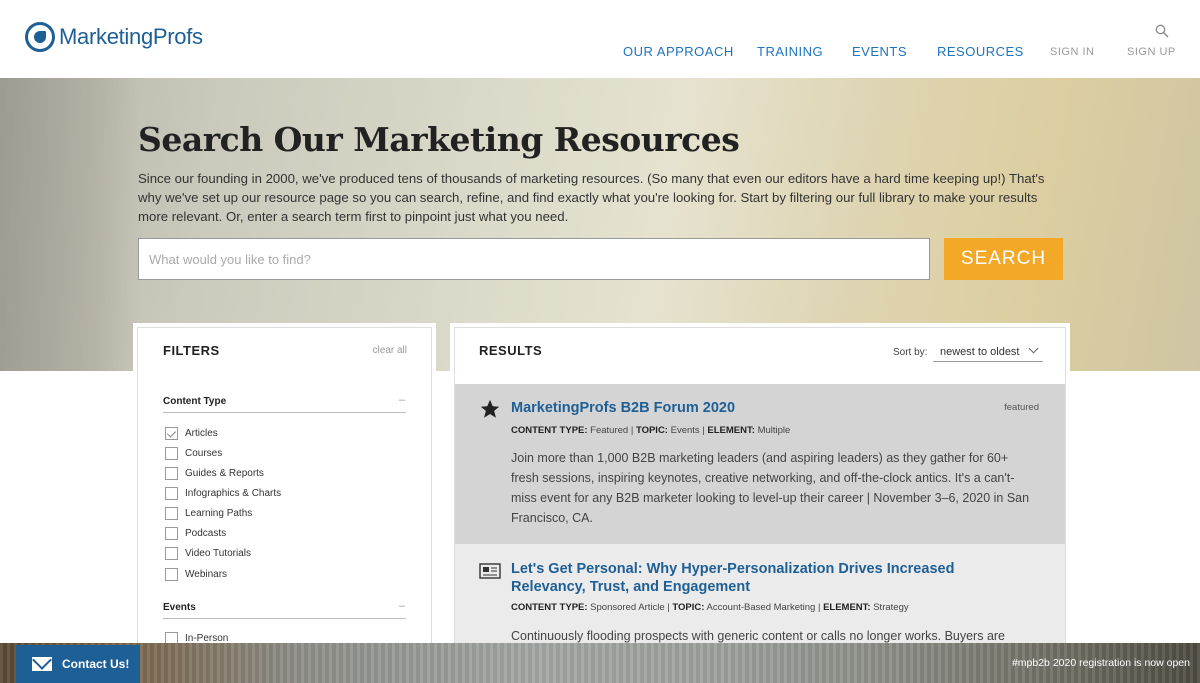  What do you see at coordinates (678, 51) in the screenshot?
I see `nav-our-approach: OUR APPROACH` at bounding box center [678, 51].